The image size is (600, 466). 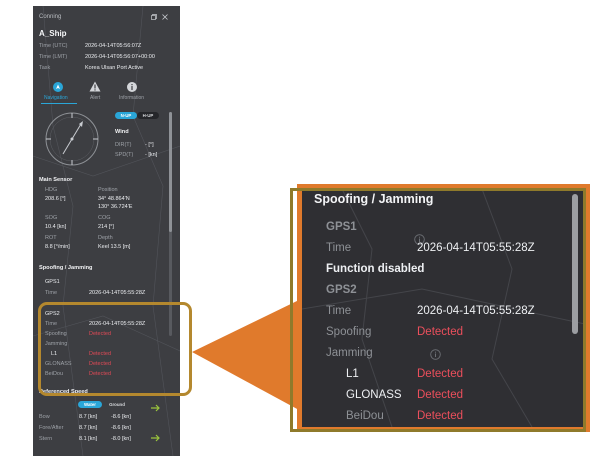 What do you see at coordinates (476, 311) in the screenshot?
I see `zoom-gps2-time-value: 2026-04-14T05:55:28Z` at bounding box center [476, 311].